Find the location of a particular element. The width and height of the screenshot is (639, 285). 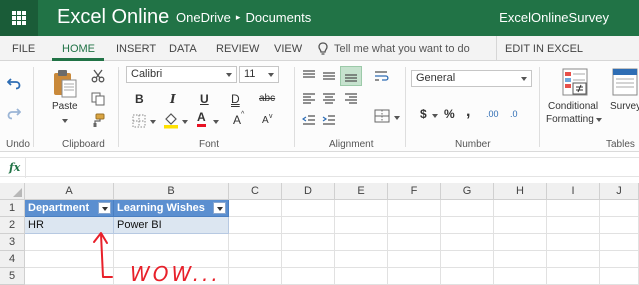

row-header-2: 2 is located at coordinates (12, 225).